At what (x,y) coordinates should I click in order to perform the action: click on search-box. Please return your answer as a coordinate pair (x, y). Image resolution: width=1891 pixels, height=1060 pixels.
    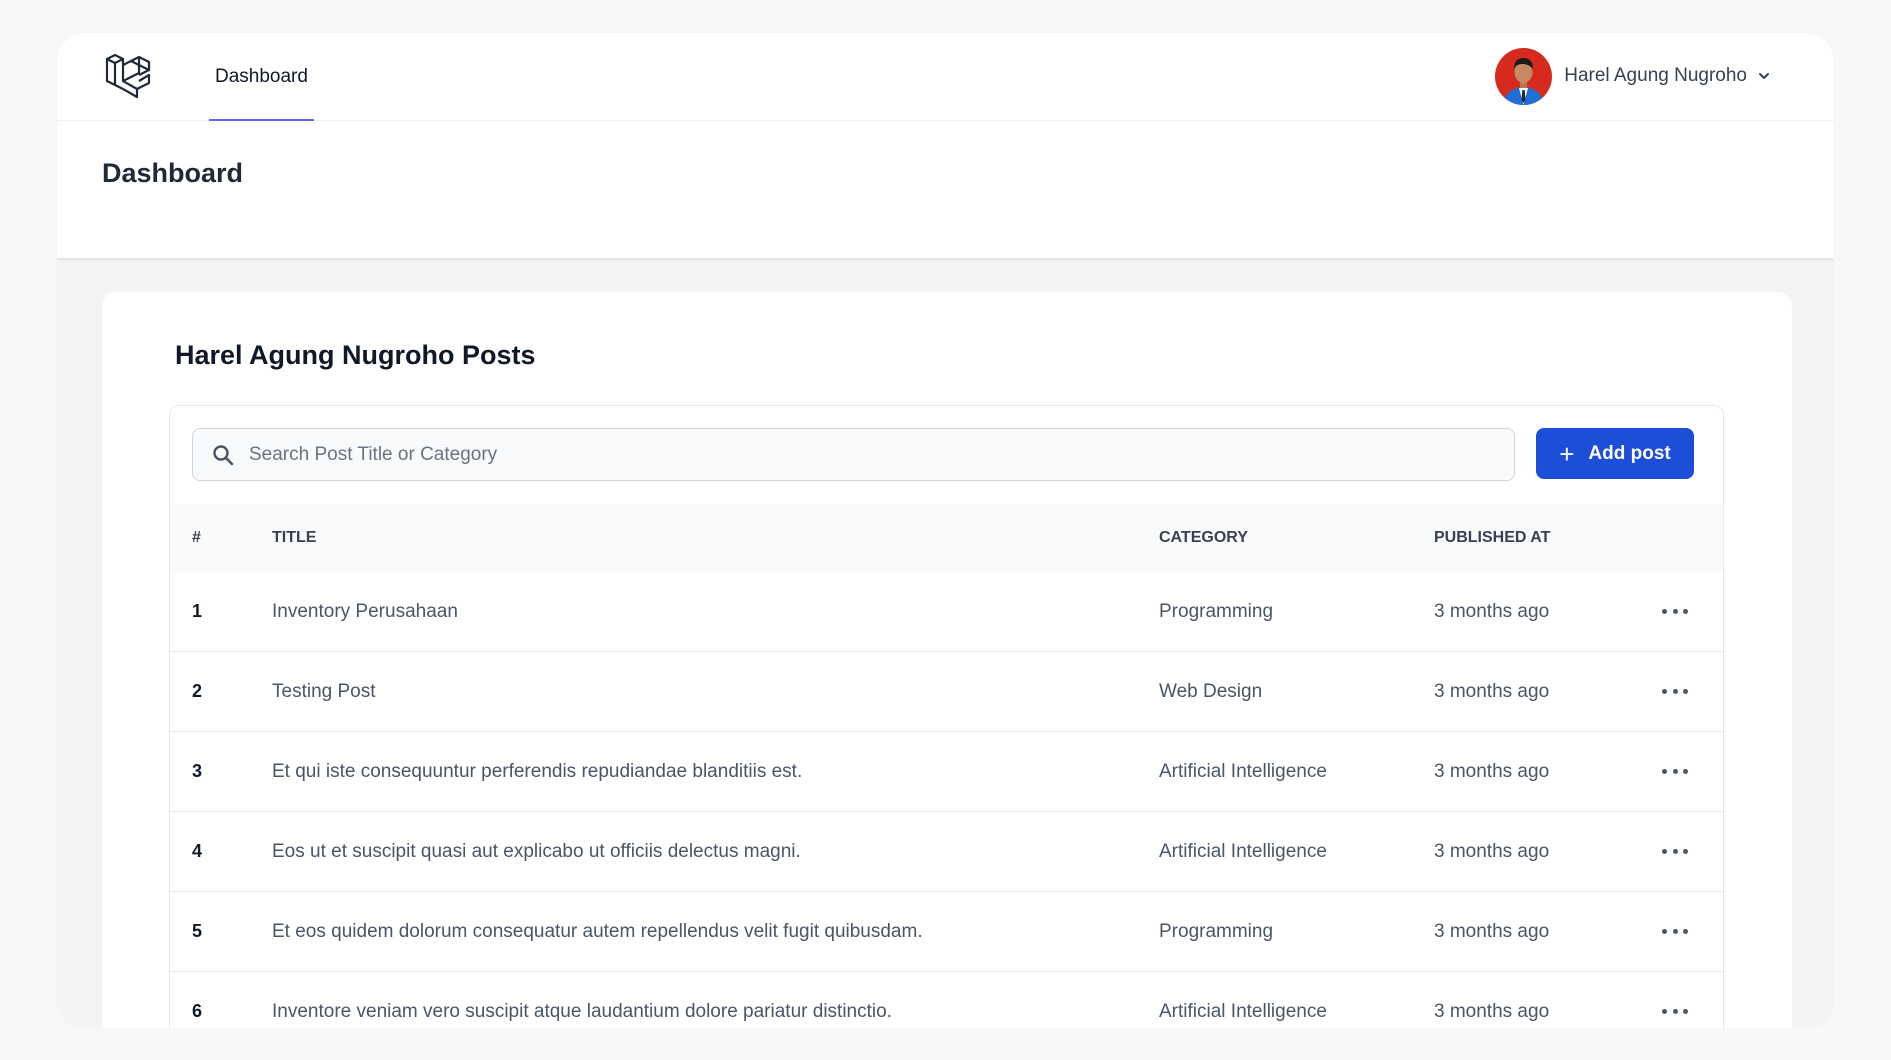
    Looking at the image, I should click on (853, 454).